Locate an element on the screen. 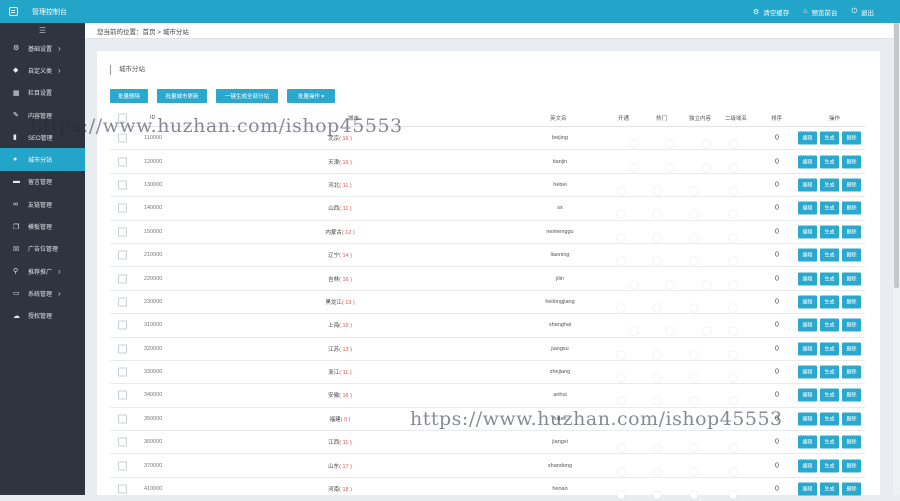 This screenshot has height=501, width=900. city-name: 山西 is located at coordinates (333, 209).